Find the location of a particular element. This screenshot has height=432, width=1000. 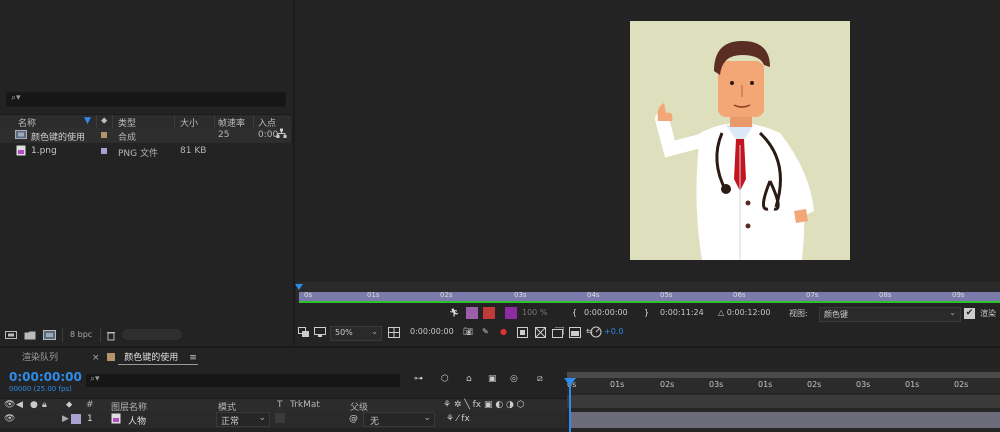

new-composition-icon is located at coordinates (49, 336).